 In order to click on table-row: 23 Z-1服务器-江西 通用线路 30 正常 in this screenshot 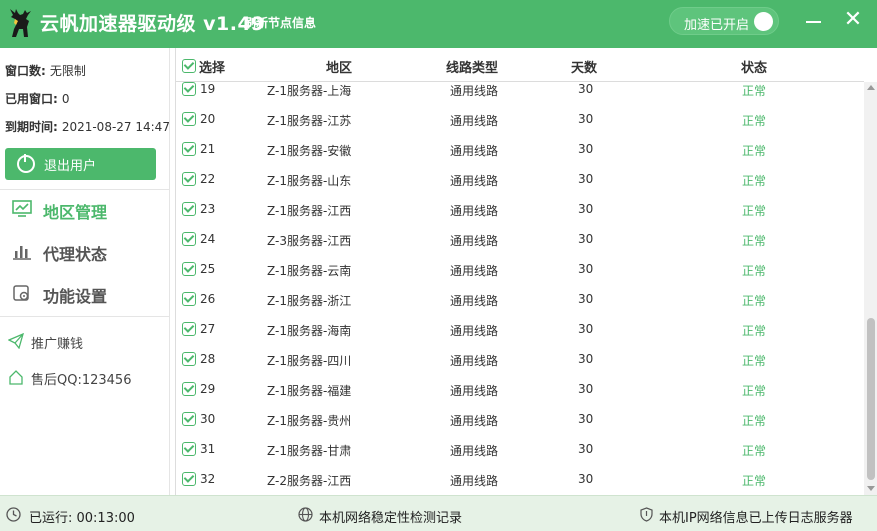, I will do `click(520, 209)`.